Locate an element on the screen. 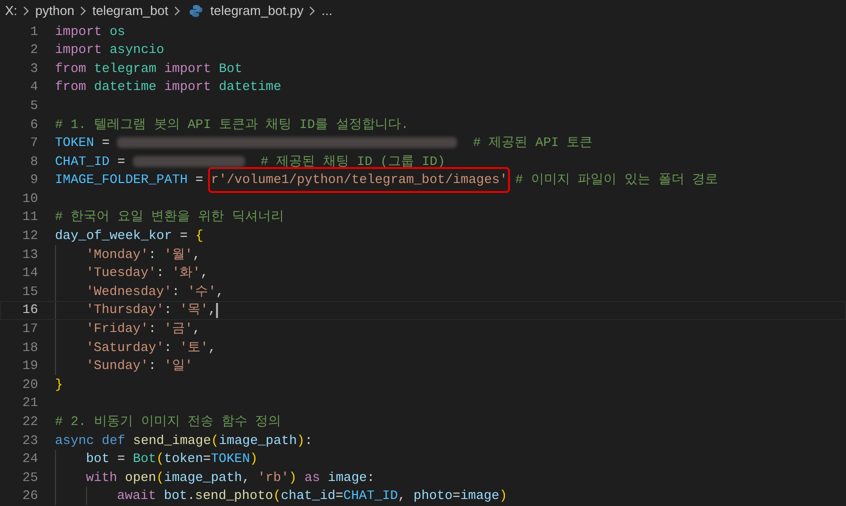 Image resolution: width=846 pixels, height=506 pixels. highlighted-code-token: r'/volume1/python/telegram_bot/images' is located at coordinates (359, 180).